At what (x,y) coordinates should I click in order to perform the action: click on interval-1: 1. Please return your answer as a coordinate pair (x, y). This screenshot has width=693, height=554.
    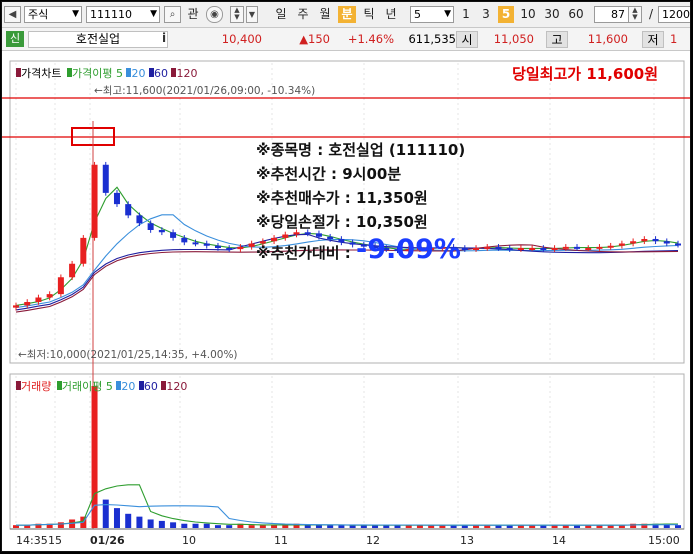
    Looking at the image, I should click on (466, 14).